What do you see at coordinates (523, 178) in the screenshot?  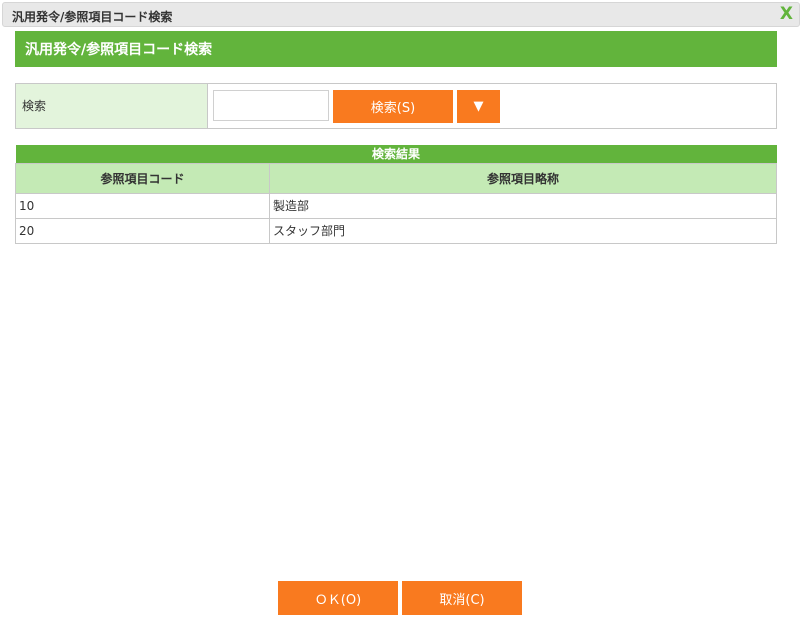 I see `column-header-name: 参照項目略称` at bounding box center [523, 178].